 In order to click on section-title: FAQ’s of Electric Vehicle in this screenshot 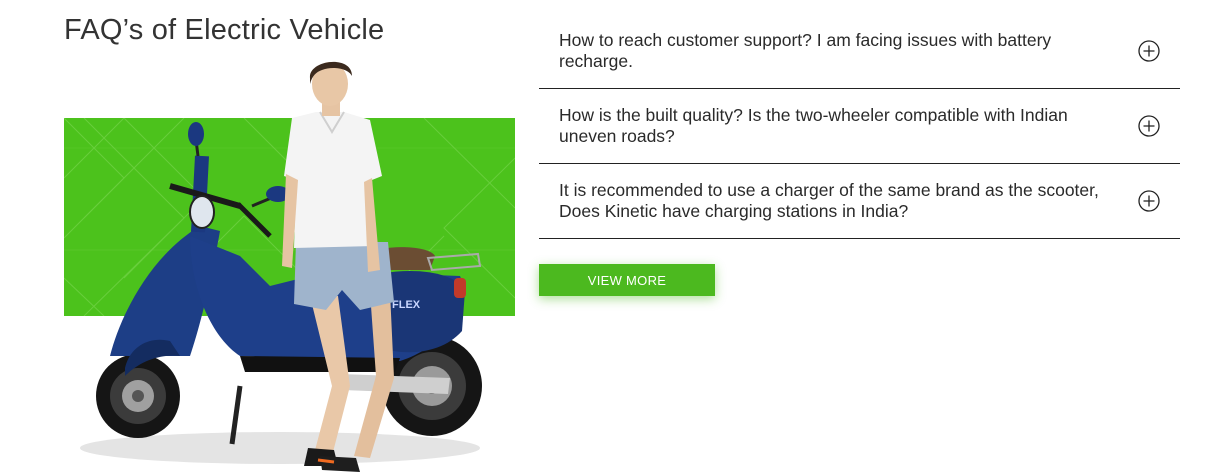, I will do `click(224, 30)`.